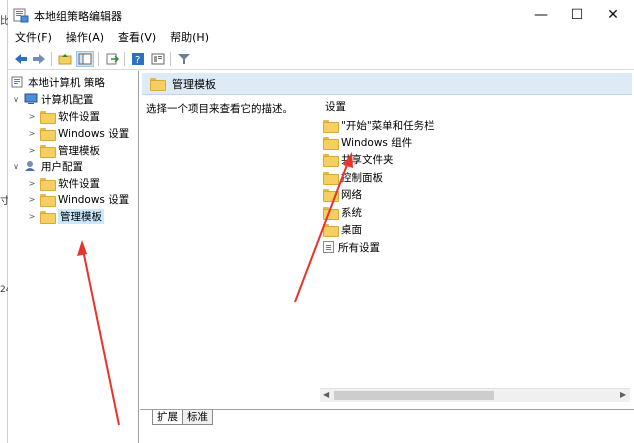 The image size is (634, 443). What do you see at coordinates (137, 39) in the screenshot?
I see `menu-view: 查看(V)` at bounding box center [137, 39].